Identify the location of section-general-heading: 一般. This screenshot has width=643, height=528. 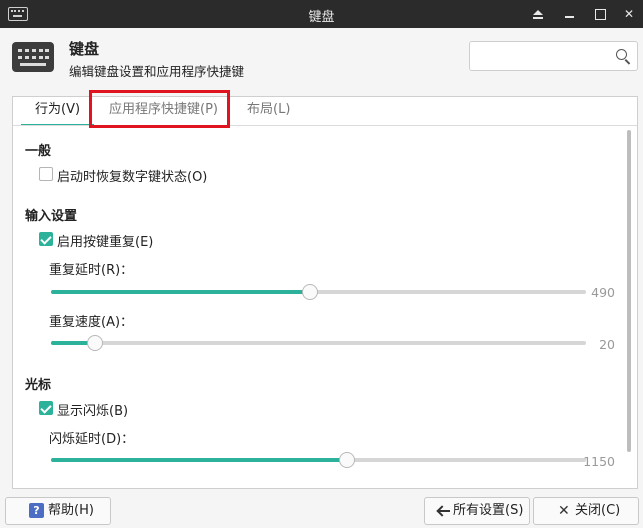
(38, 151).